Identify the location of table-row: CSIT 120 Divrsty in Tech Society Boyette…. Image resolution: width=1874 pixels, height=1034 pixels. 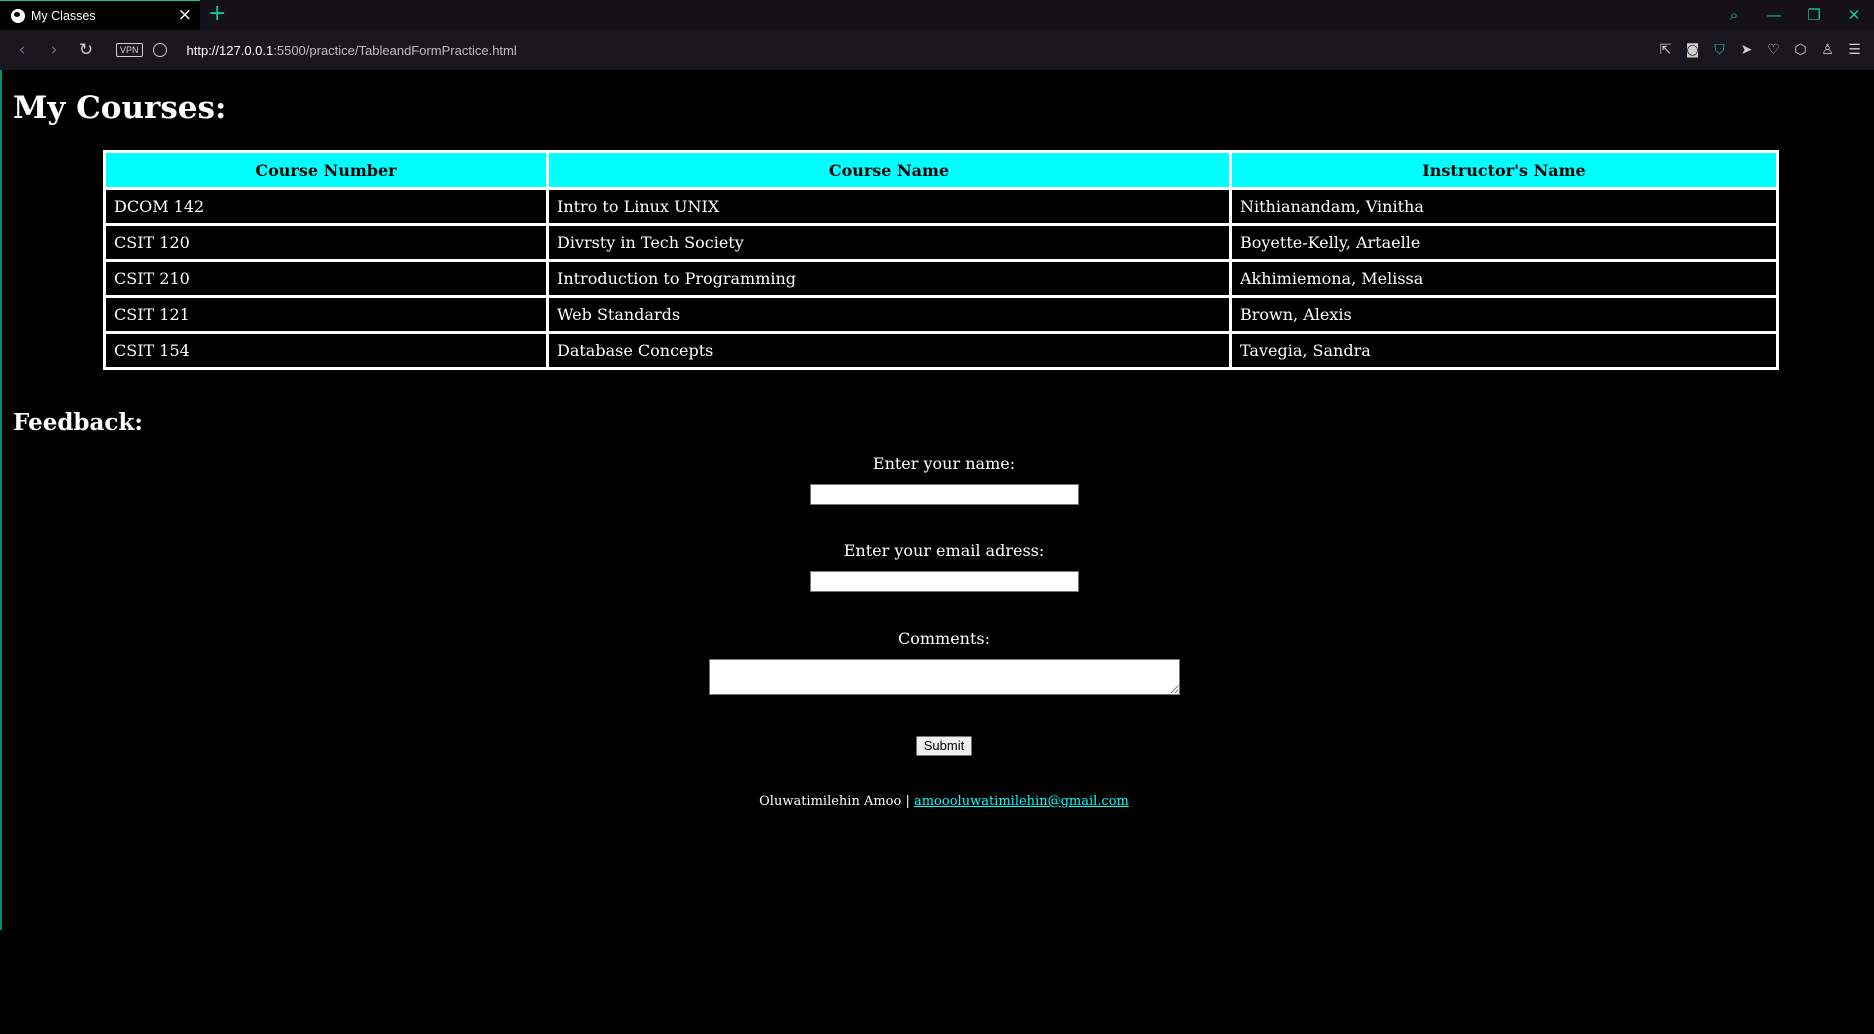
(941, 242).